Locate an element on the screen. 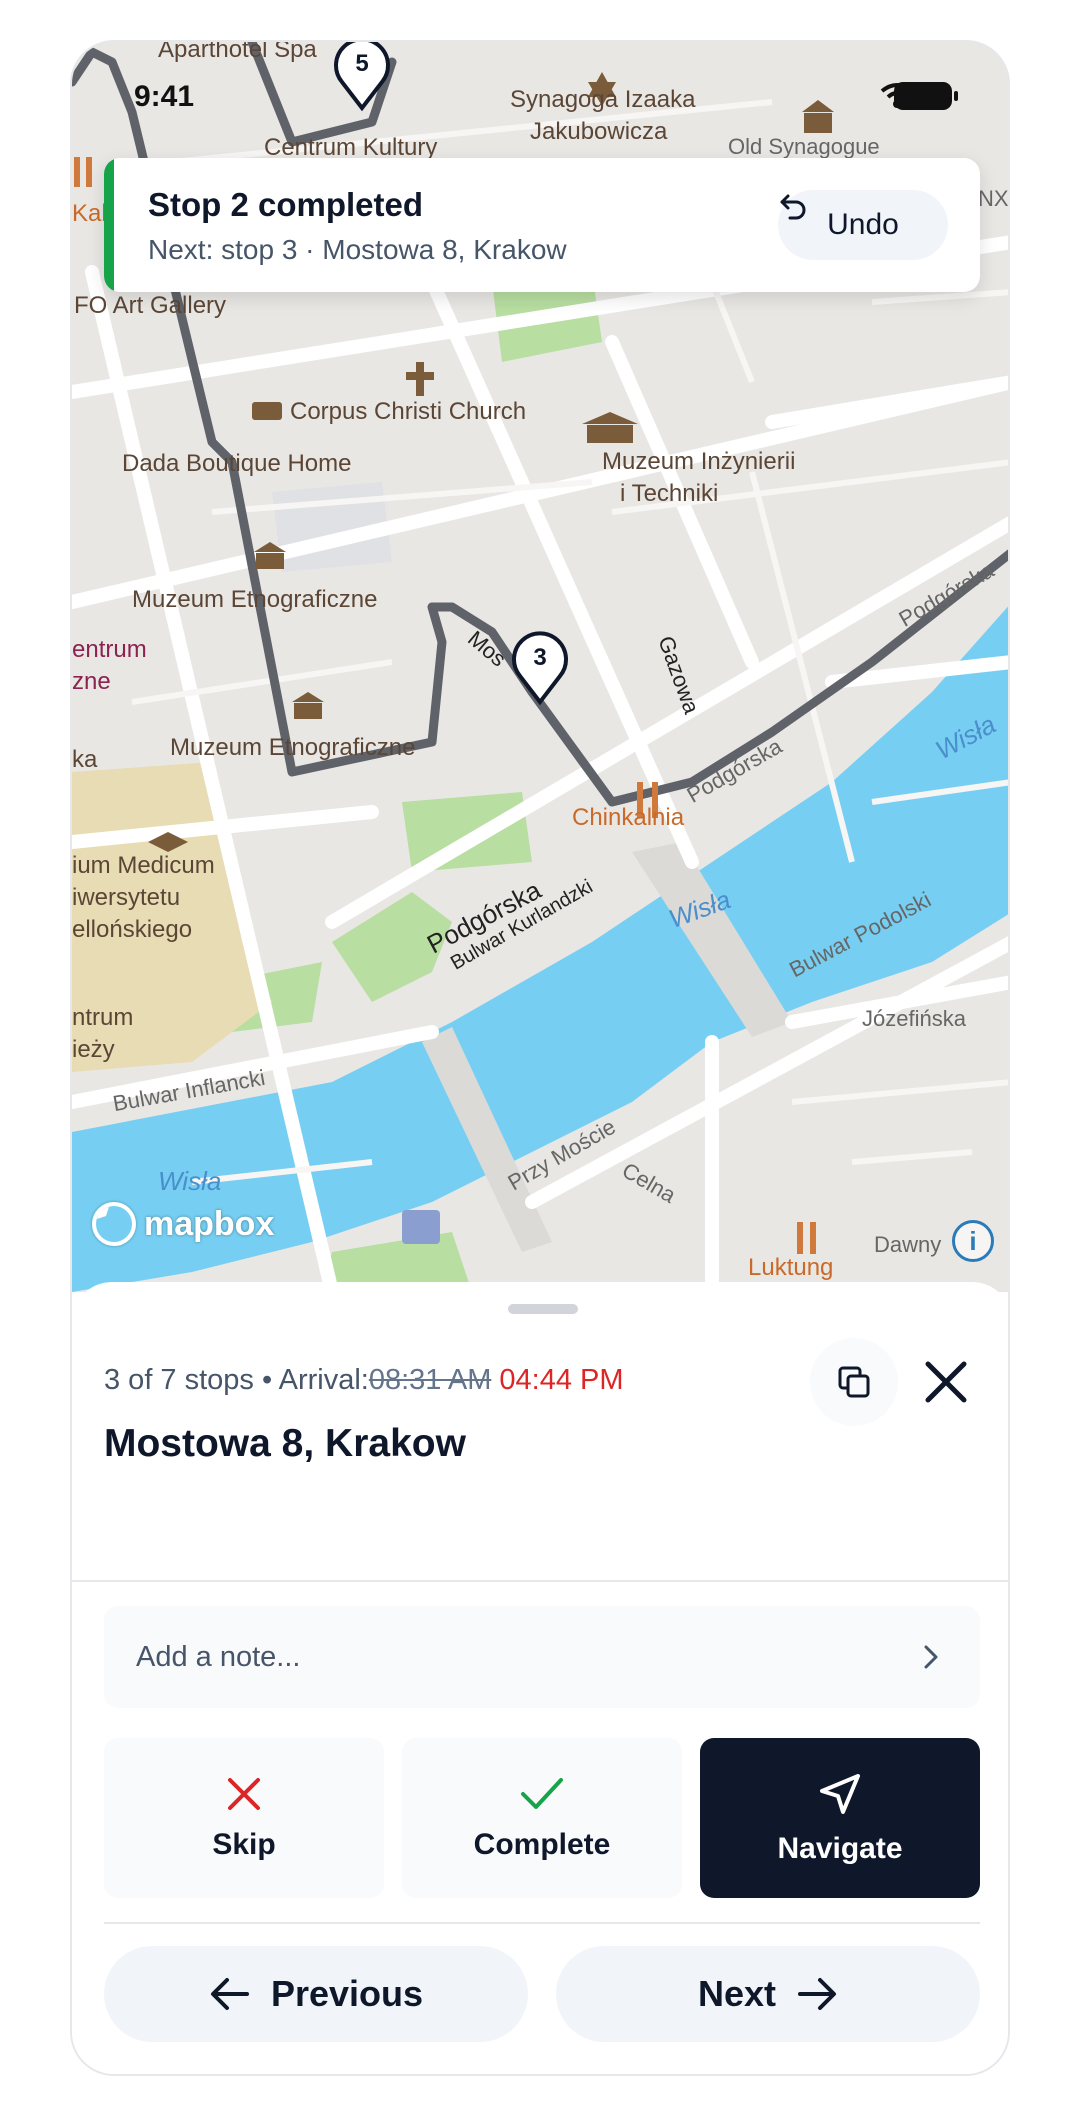 This screenshot has height=2120, width=1080. battery-icon is located at coordinates (926, 96).